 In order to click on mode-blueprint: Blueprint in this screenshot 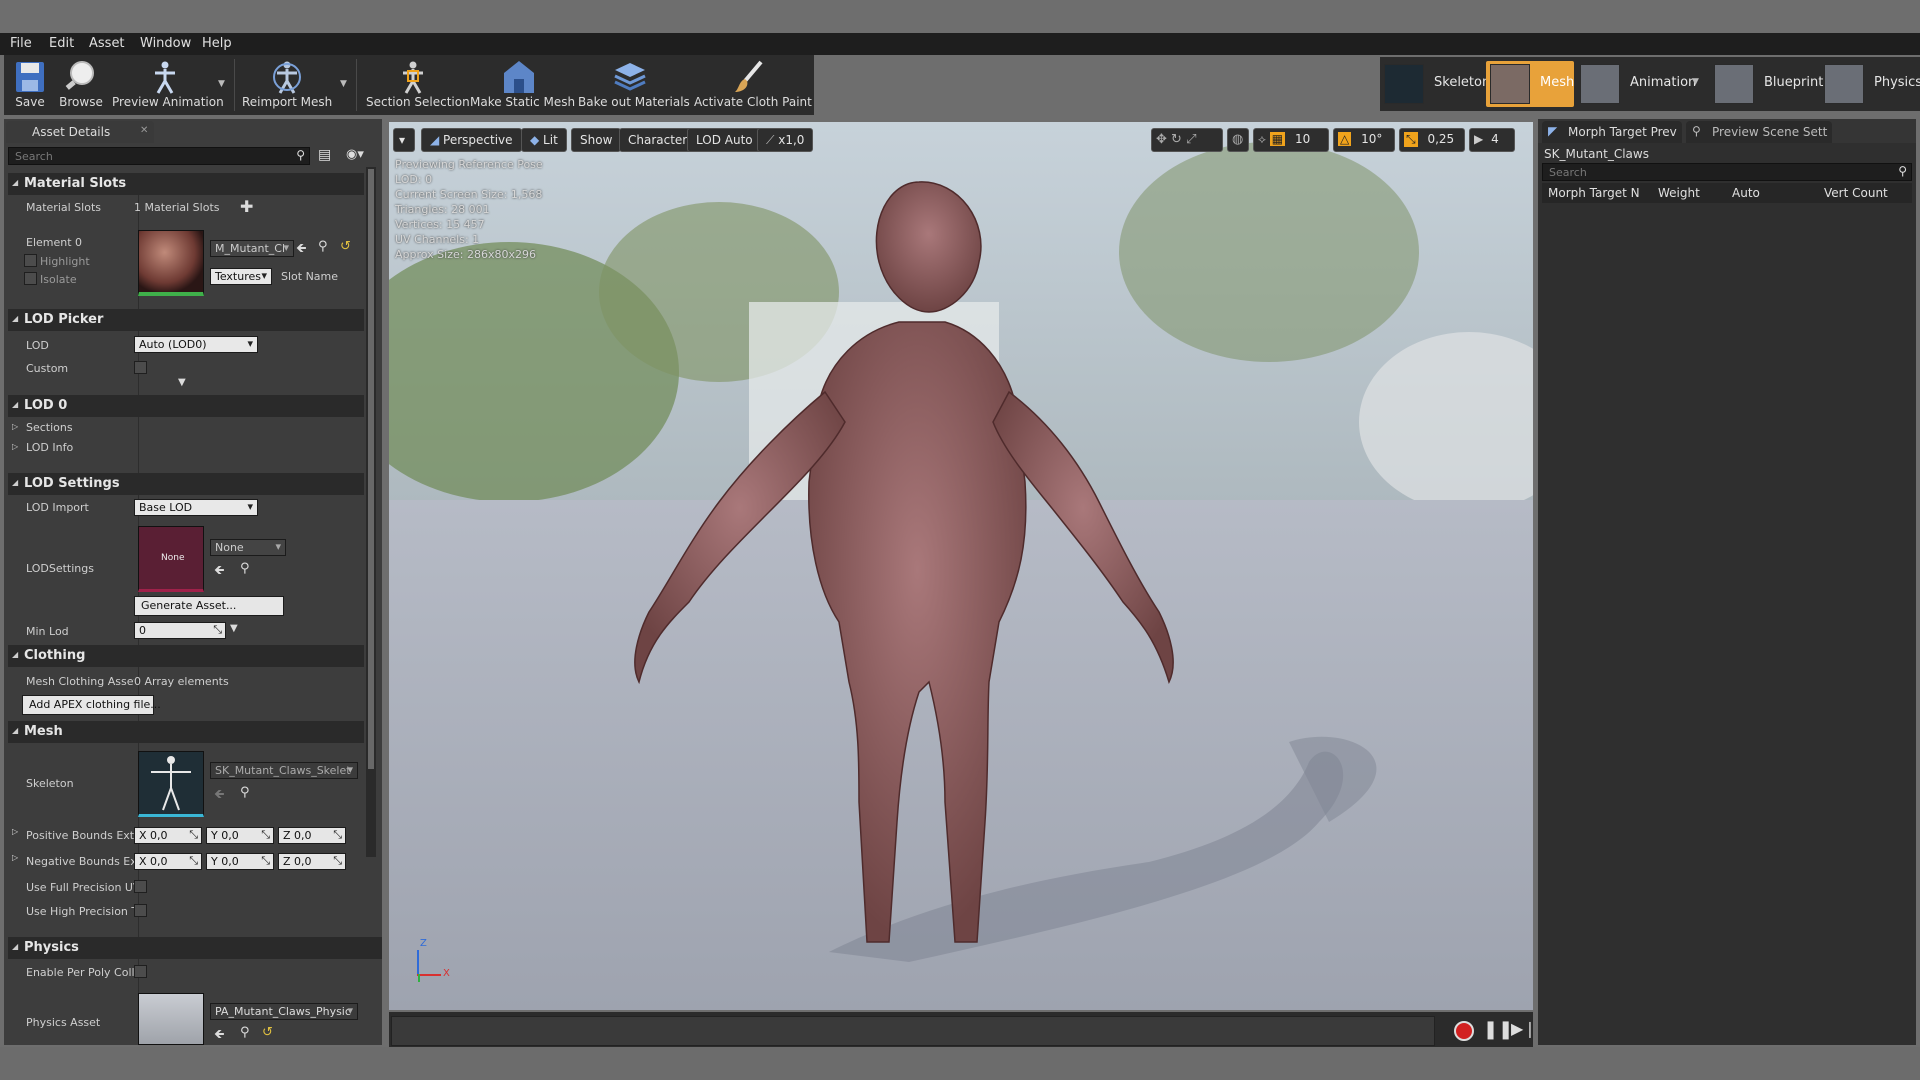, I will do `click(1766, 84)`.